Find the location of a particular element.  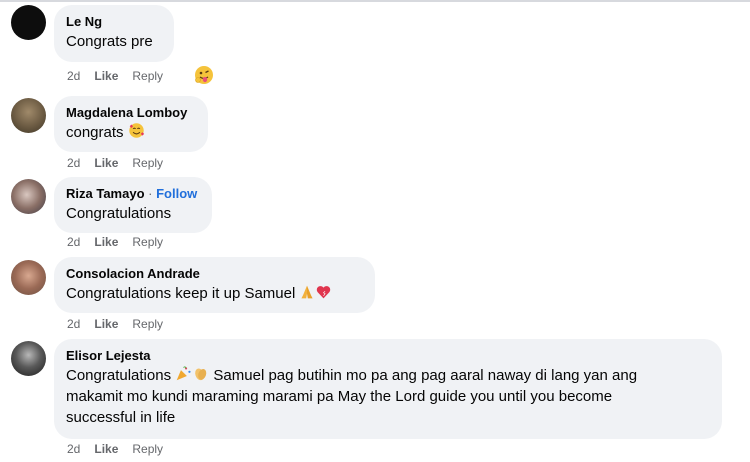

comment-author: Consolacion Andrade is located at coordinates (214, 274).